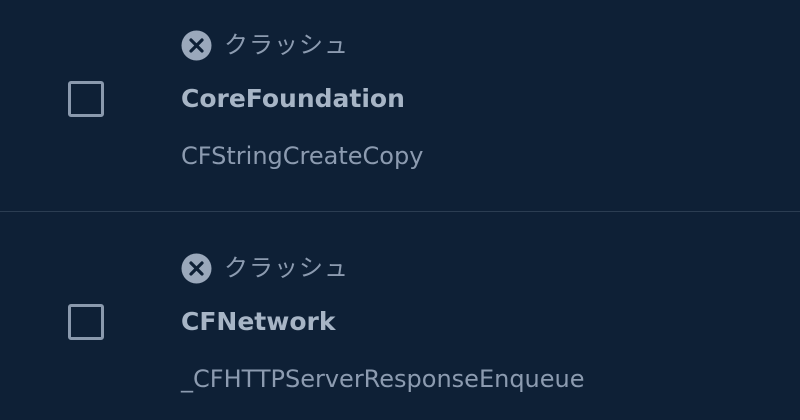  Describe the element at coordinates (293, 98) in the screenshot. I see `library-name: CoreFoundation` at that location.